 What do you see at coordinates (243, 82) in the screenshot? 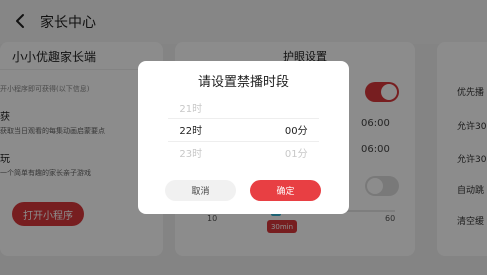
I see `modal-title: 请设置禁播时段` at bounding box center [243, 82].